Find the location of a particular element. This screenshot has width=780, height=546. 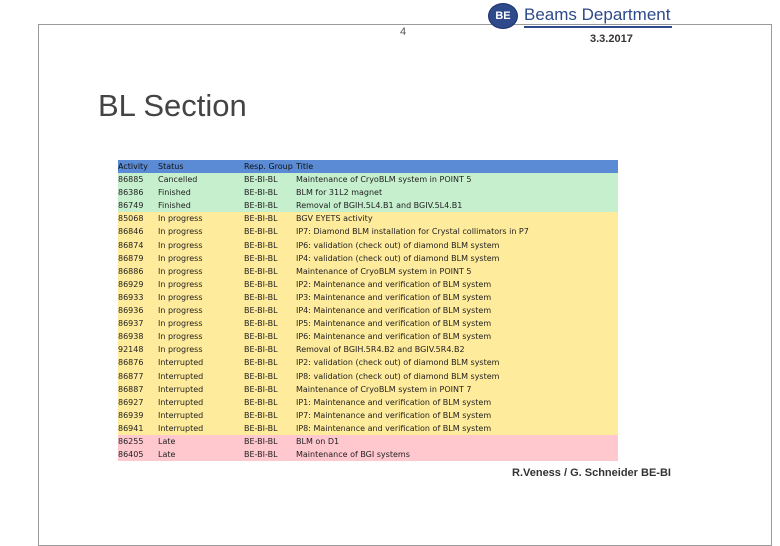

cell-activity: 86886 is located at coordinates (131, 271).